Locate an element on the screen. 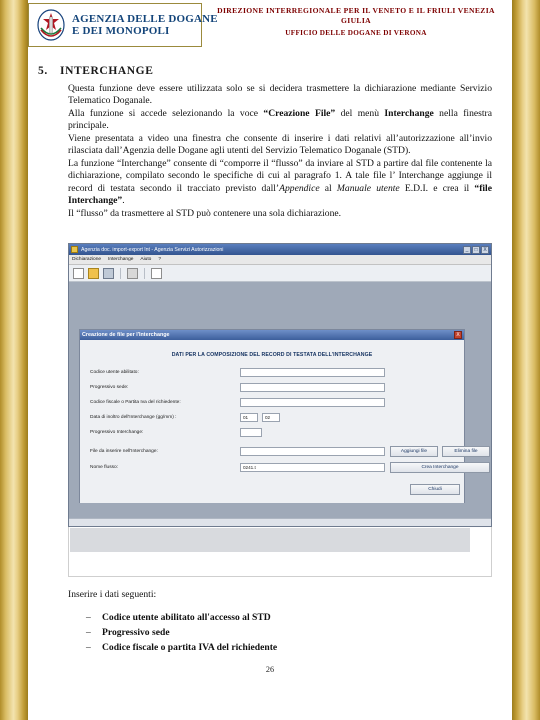 This screenshot has height=720, width=540. left-gold-border is located at coordinates (14, 360).